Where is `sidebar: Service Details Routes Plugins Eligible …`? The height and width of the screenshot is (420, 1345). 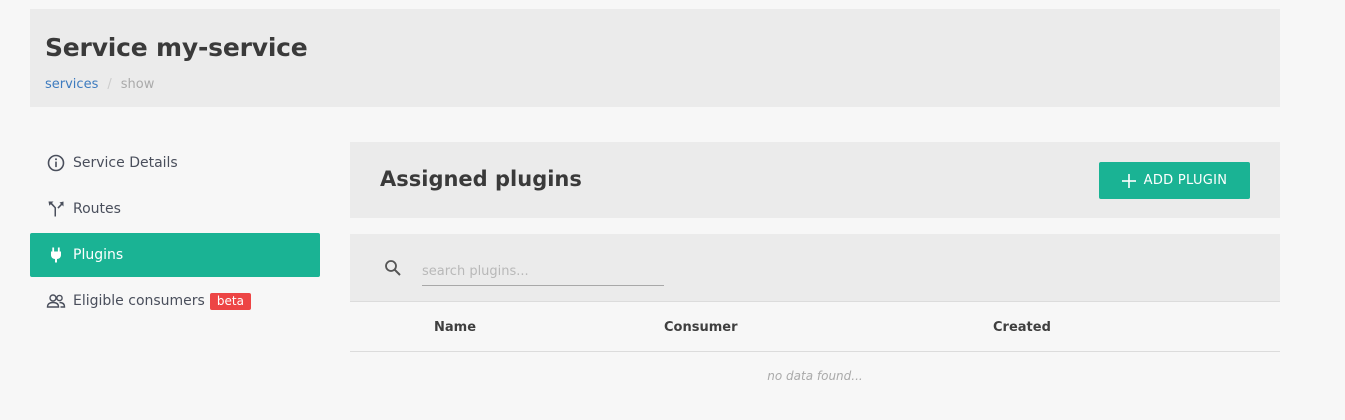
sidebar: Service Details Routes Plugins Eligible … is located at coordinates (175, 233).